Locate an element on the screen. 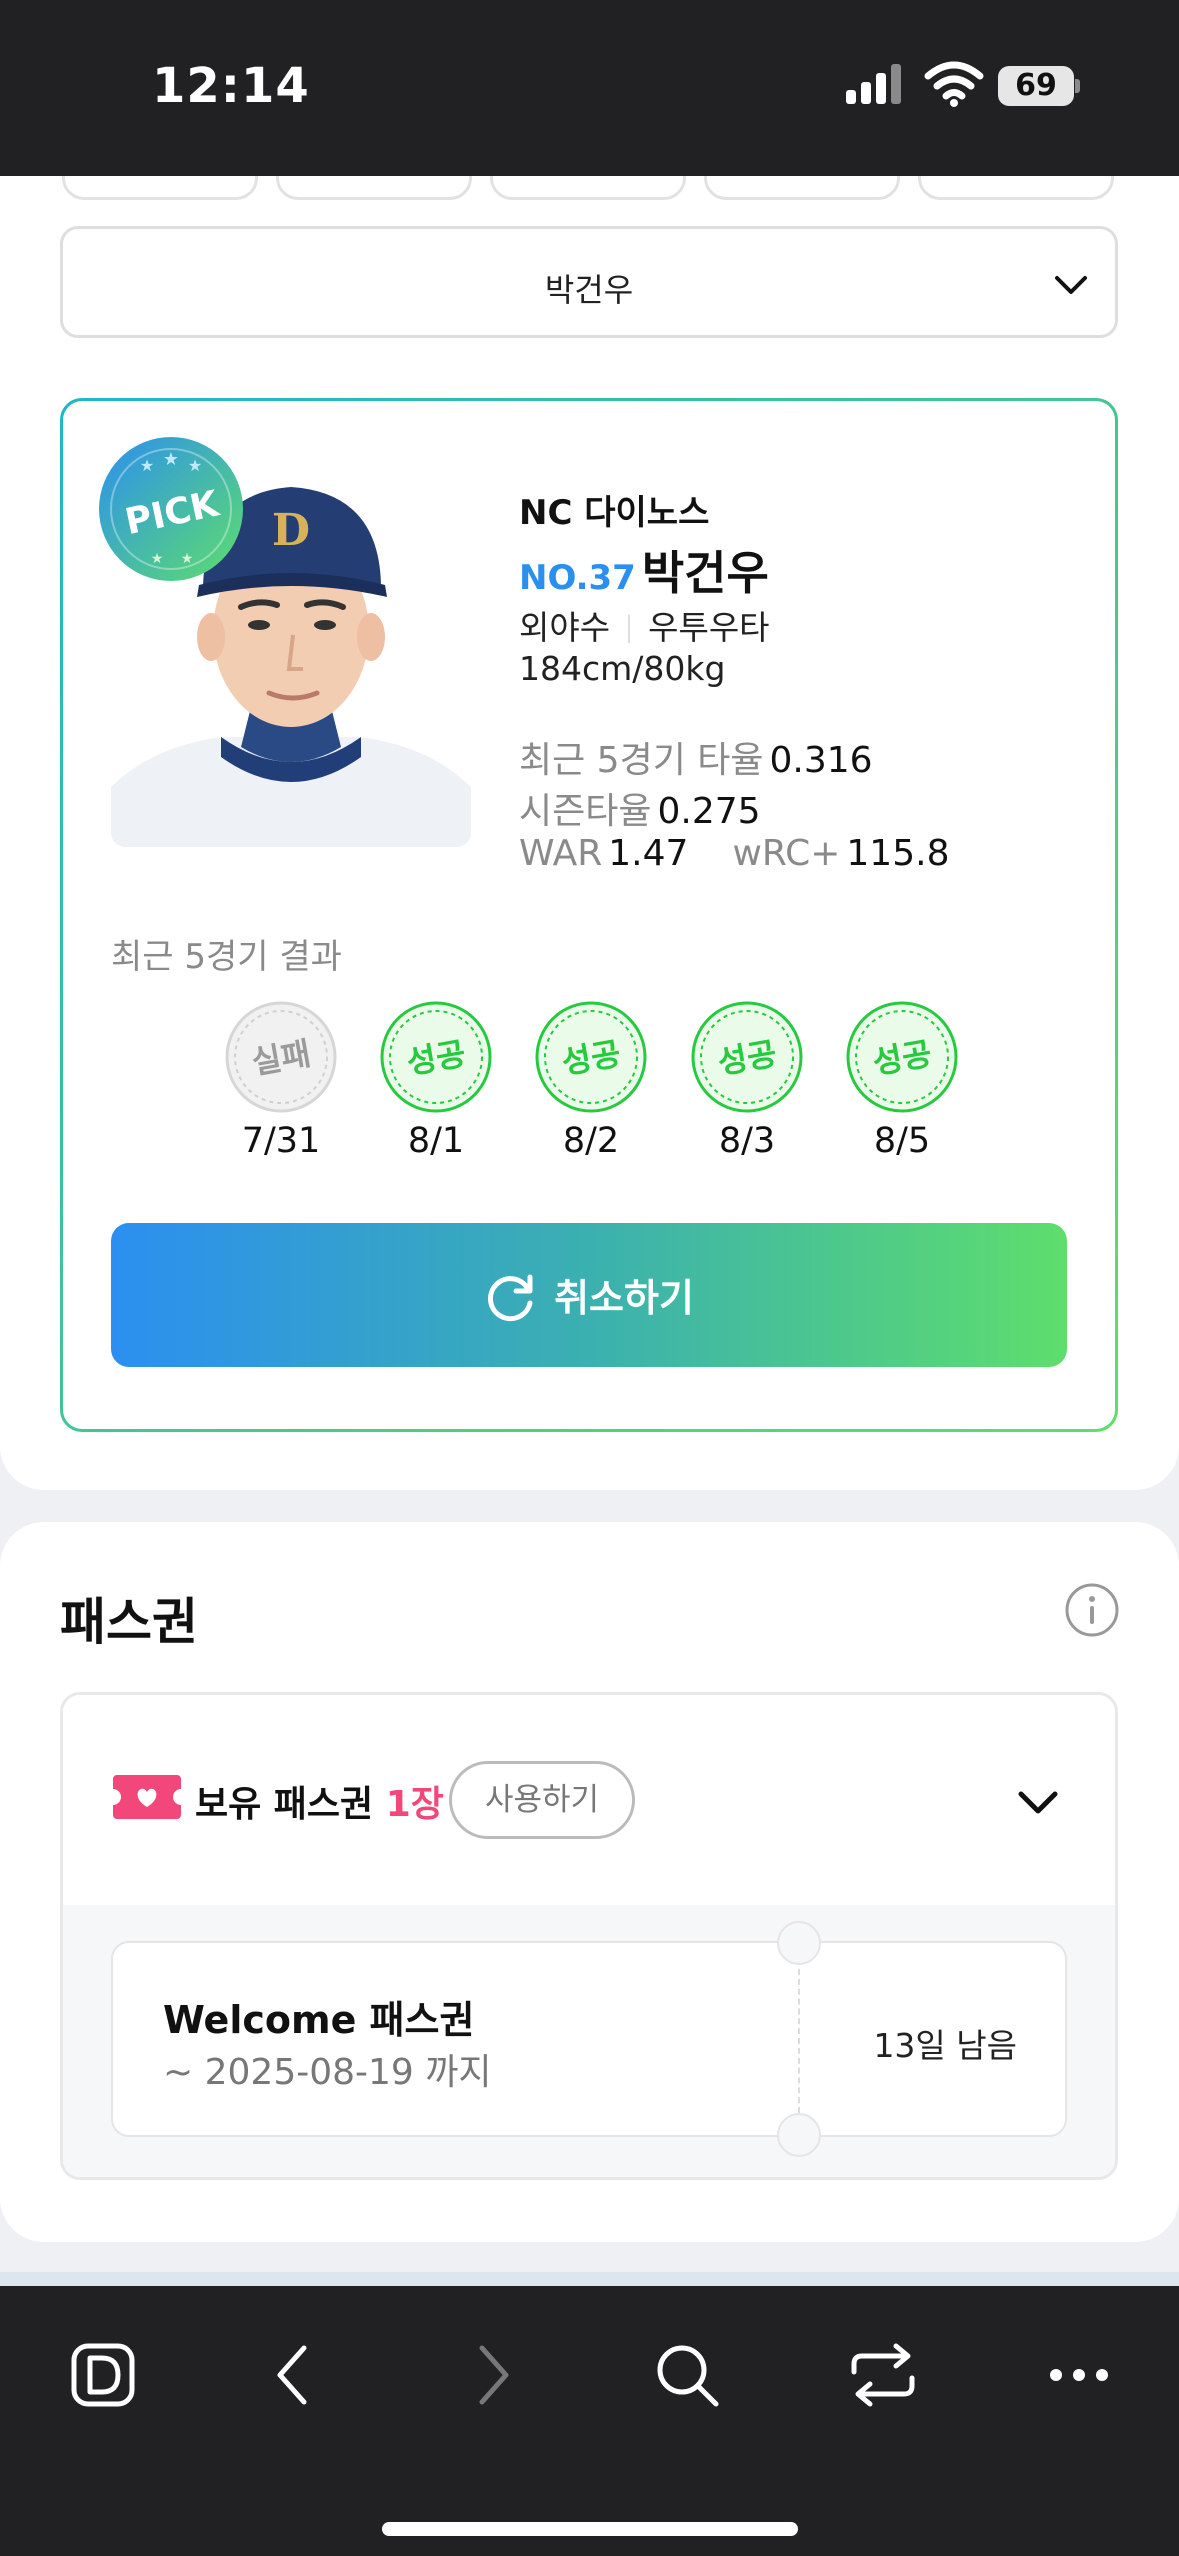 The height and width of the screenshot is (2556, 1179). cancel-button: 취소하기 is located at coordinates (589, 1295).